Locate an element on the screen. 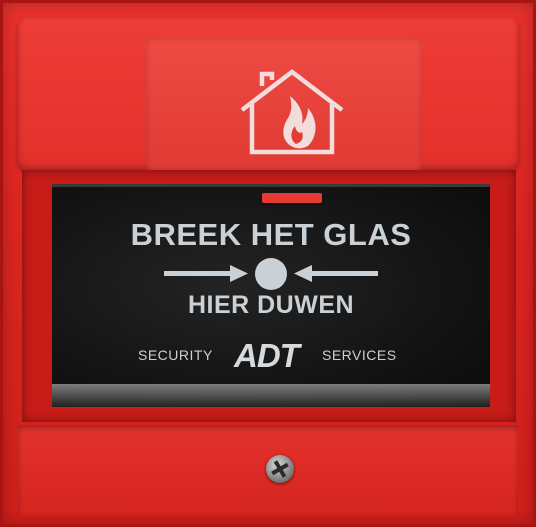  house-fire-icon is located at coordinates (292, 112).